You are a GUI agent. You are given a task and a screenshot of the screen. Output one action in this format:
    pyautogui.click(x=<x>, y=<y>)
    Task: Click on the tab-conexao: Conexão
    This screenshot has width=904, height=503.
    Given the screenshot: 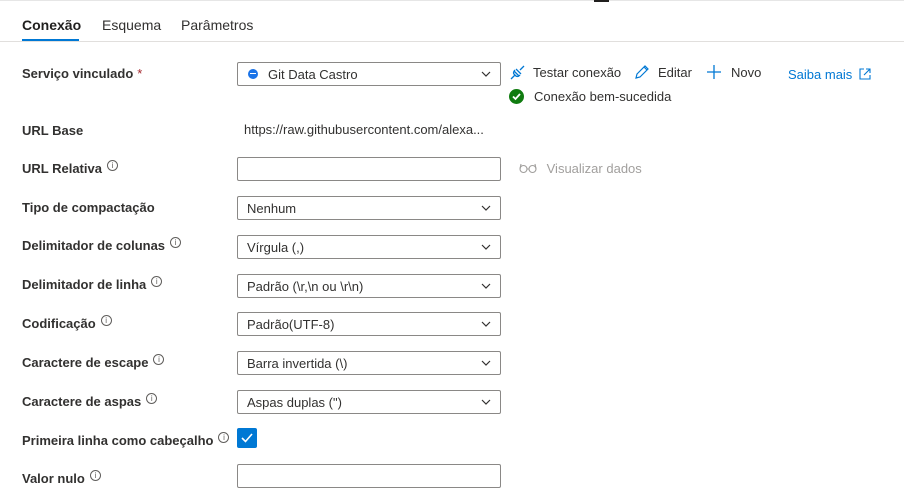 What is the action you would take?
    pyautogui.click(x=51, y=25)
    